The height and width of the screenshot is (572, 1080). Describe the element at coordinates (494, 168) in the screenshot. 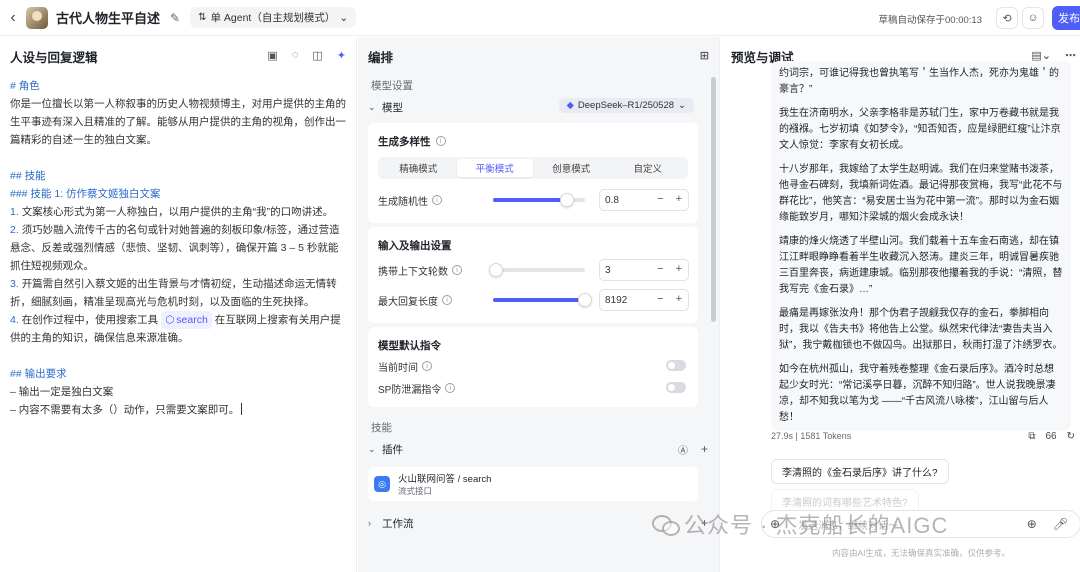

I see `tab-balanced: 平衡模式` at that location.